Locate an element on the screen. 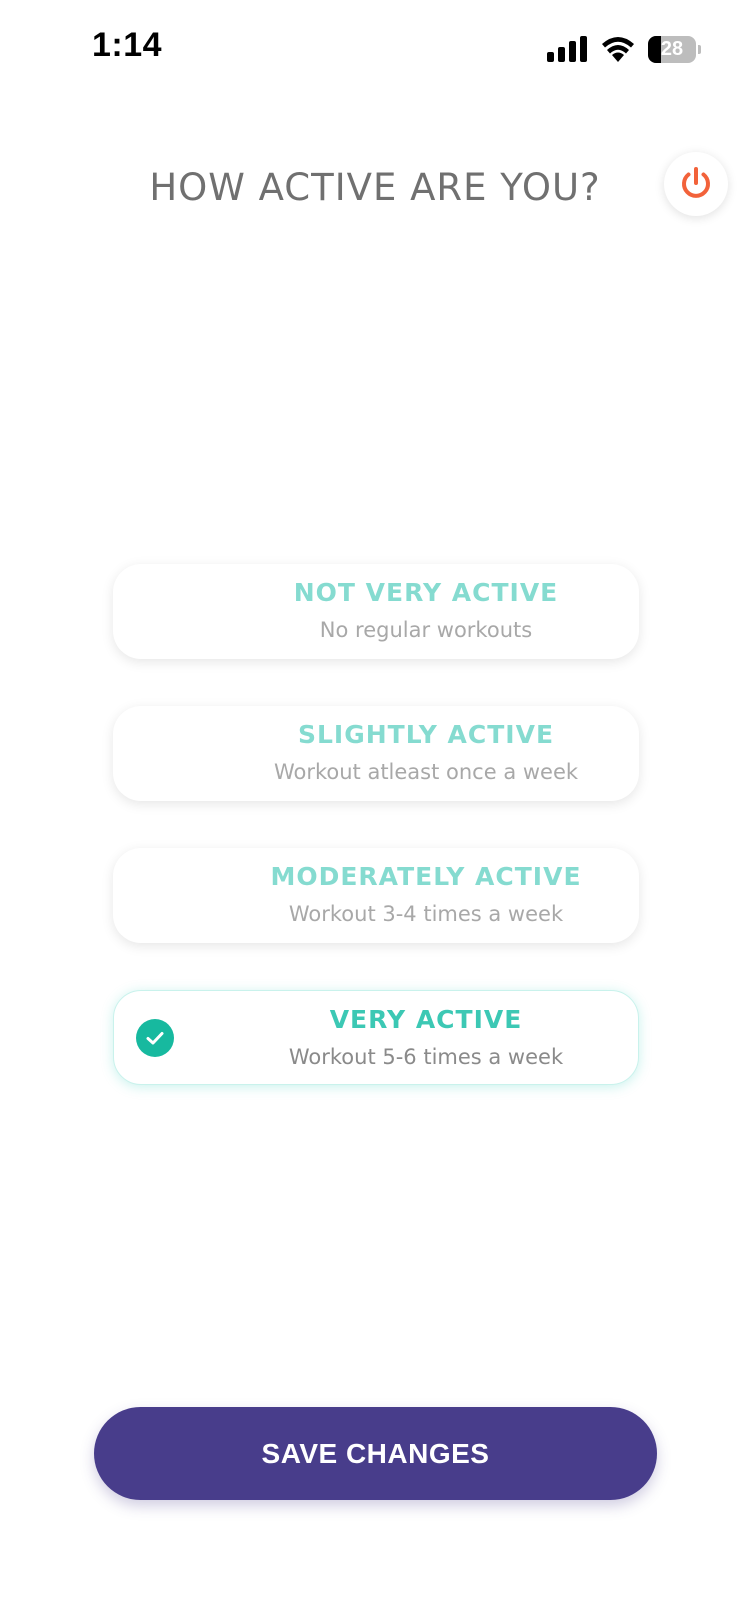  option-title: SLIGHTLY ACTIVE is located at coordinates (426, 734).